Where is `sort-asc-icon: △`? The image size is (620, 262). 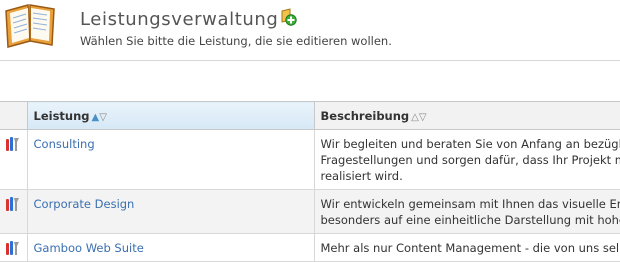 sort-asc-icon: △ is located at coordinates (415, 117).